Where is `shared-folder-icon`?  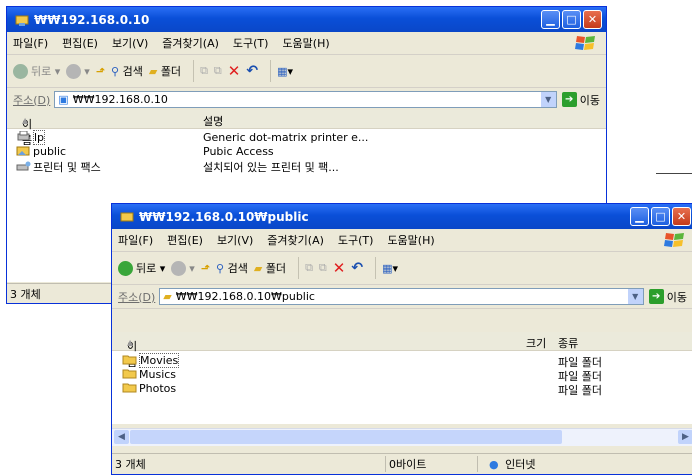 shared-folder-icon is located at coordinates (23, 151).